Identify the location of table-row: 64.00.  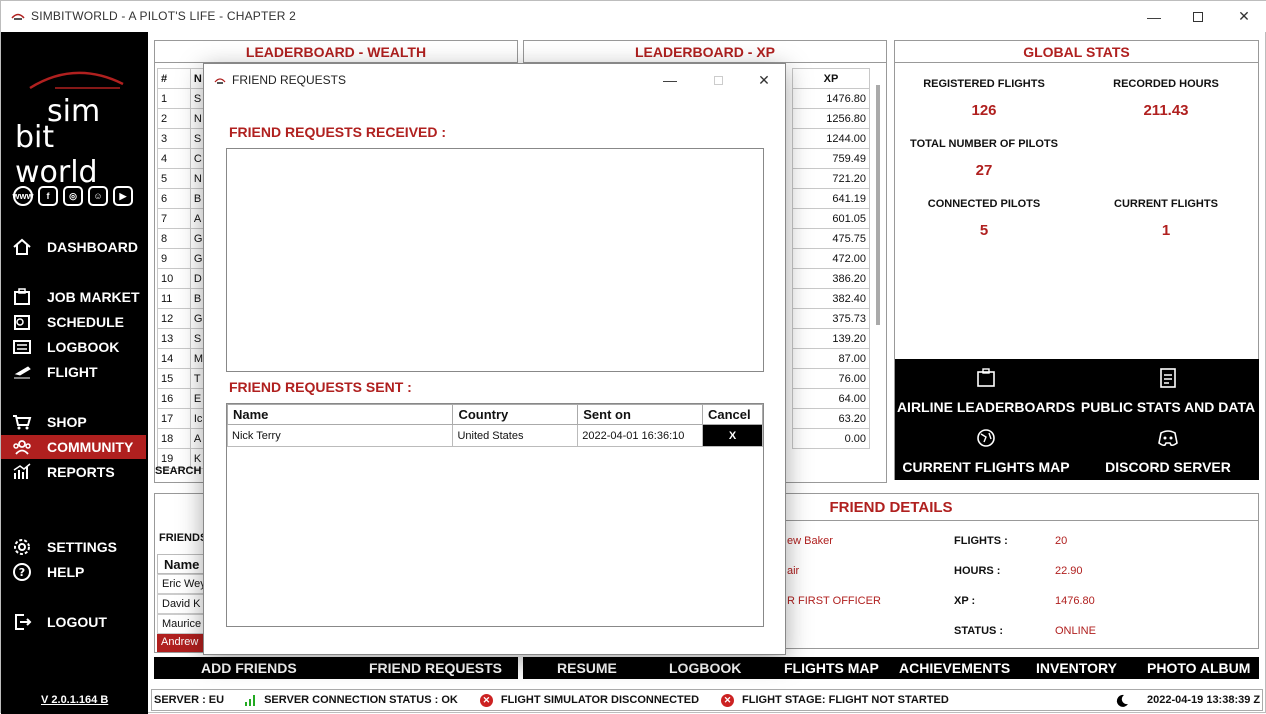
(831, 398).